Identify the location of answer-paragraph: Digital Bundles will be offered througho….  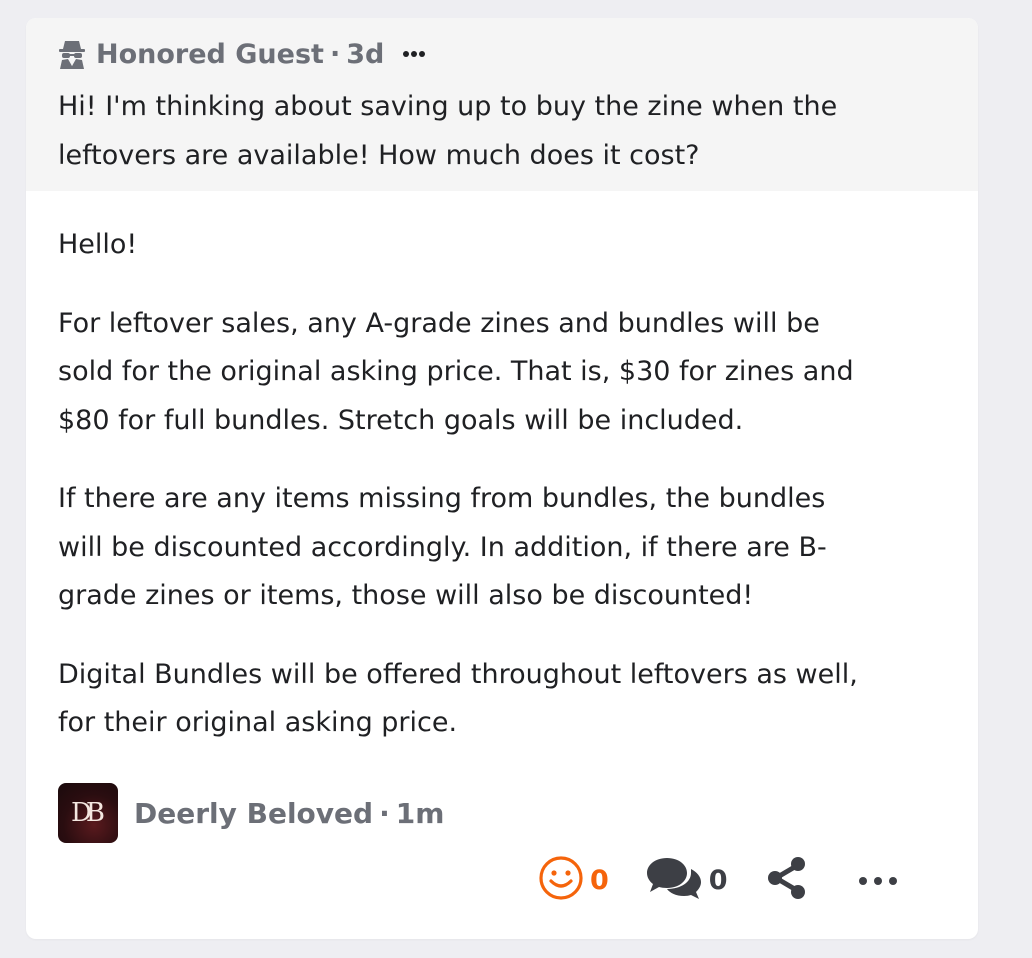
(503, 699).